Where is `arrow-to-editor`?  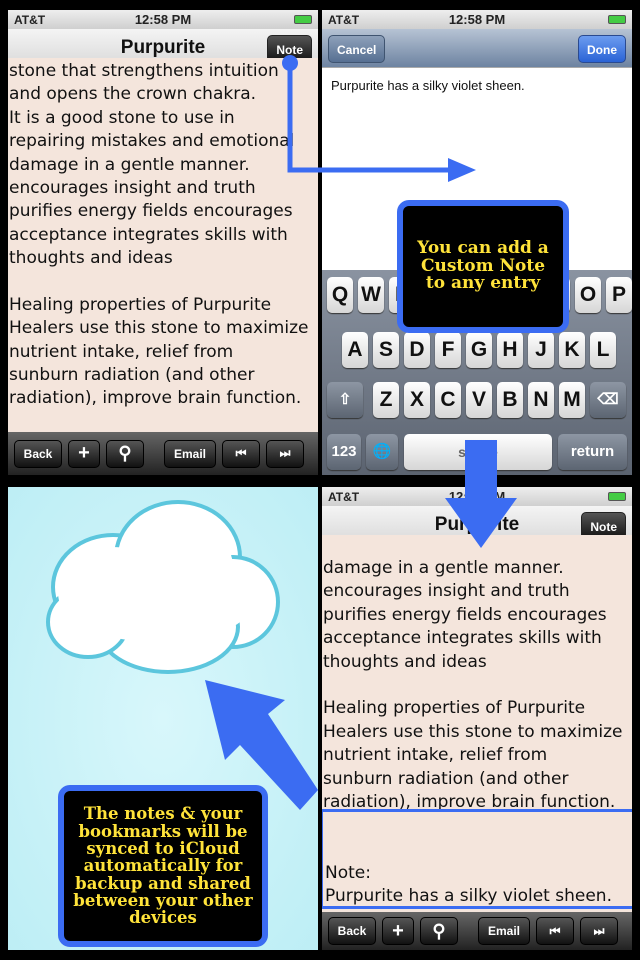
arrow-to-editor is located at coordinates (379, 118).